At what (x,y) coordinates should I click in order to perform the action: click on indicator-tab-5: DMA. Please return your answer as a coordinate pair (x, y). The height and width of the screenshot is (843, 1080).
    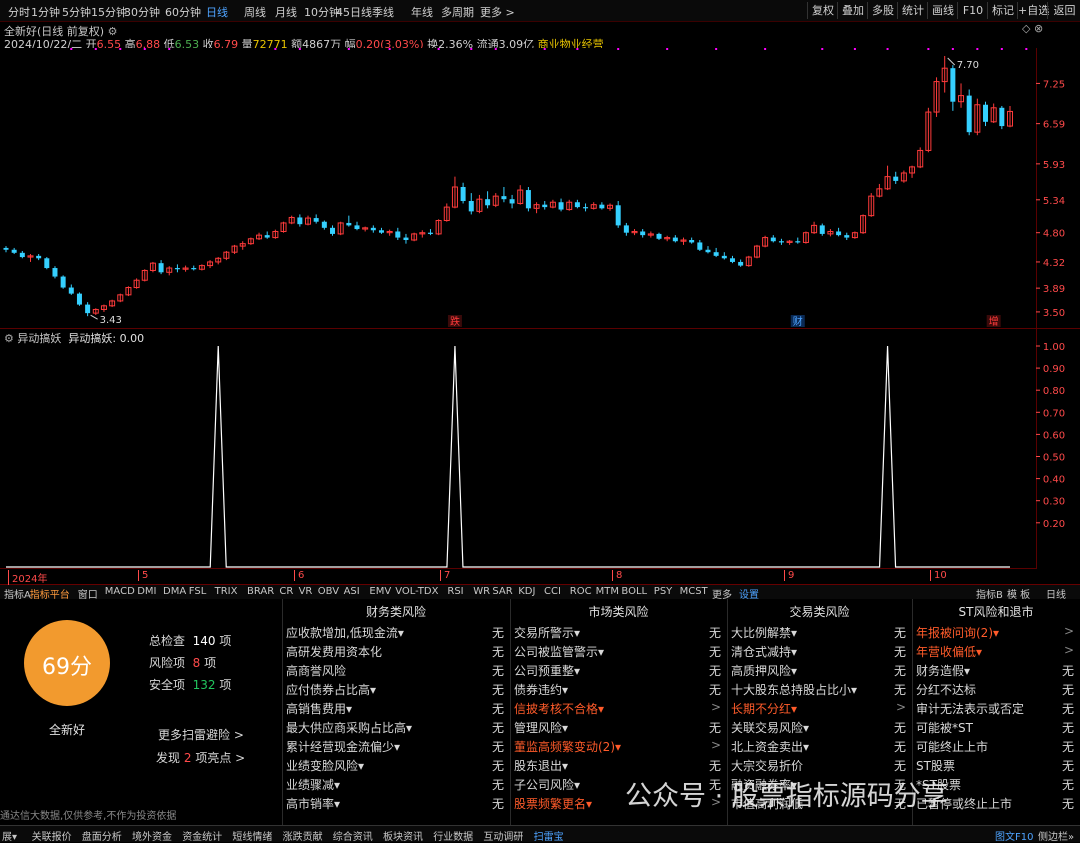
    Looking at the image, I should click on (174, 591).